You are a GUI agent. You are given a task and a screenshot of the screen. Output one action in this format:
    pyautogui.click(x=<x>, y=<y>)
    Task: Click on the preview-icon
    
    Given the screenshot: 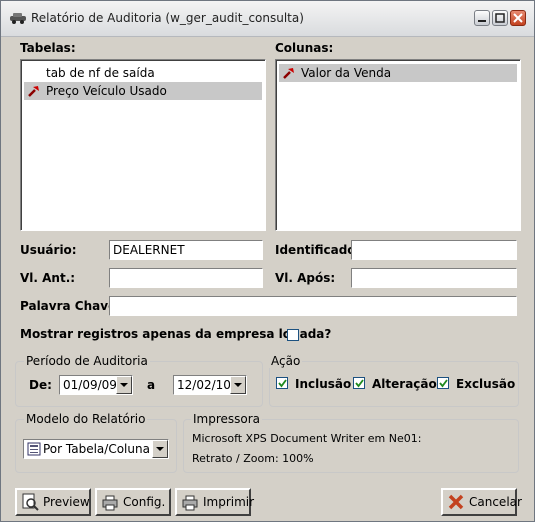 What is the action you would take?
    pyautogui.click(x=30, y=502)
    